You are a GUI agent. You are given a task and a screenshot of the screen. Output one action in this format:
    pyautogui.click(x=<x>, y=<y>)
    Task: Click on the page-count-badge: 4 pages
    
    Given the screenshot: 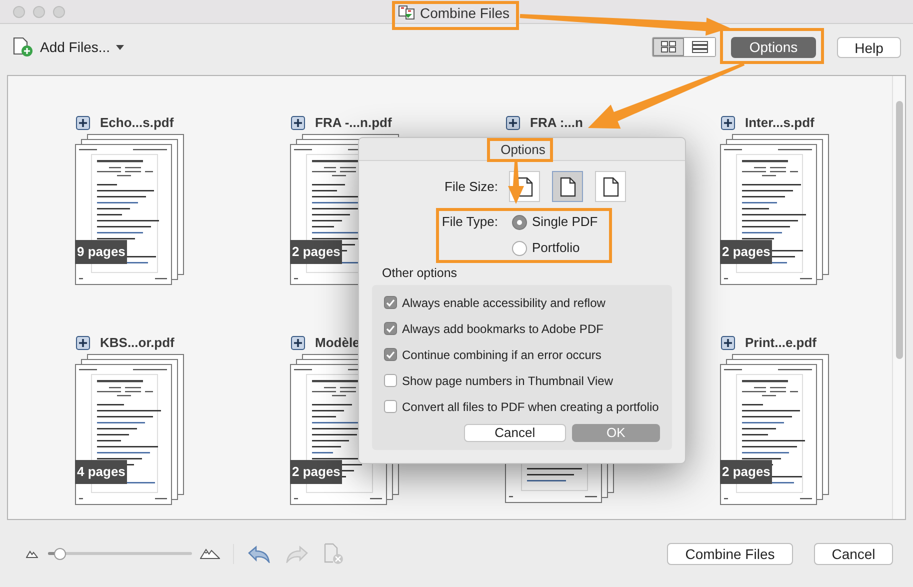 What is the action you would take?
    pyautogui.click(x=101, y=472)
    